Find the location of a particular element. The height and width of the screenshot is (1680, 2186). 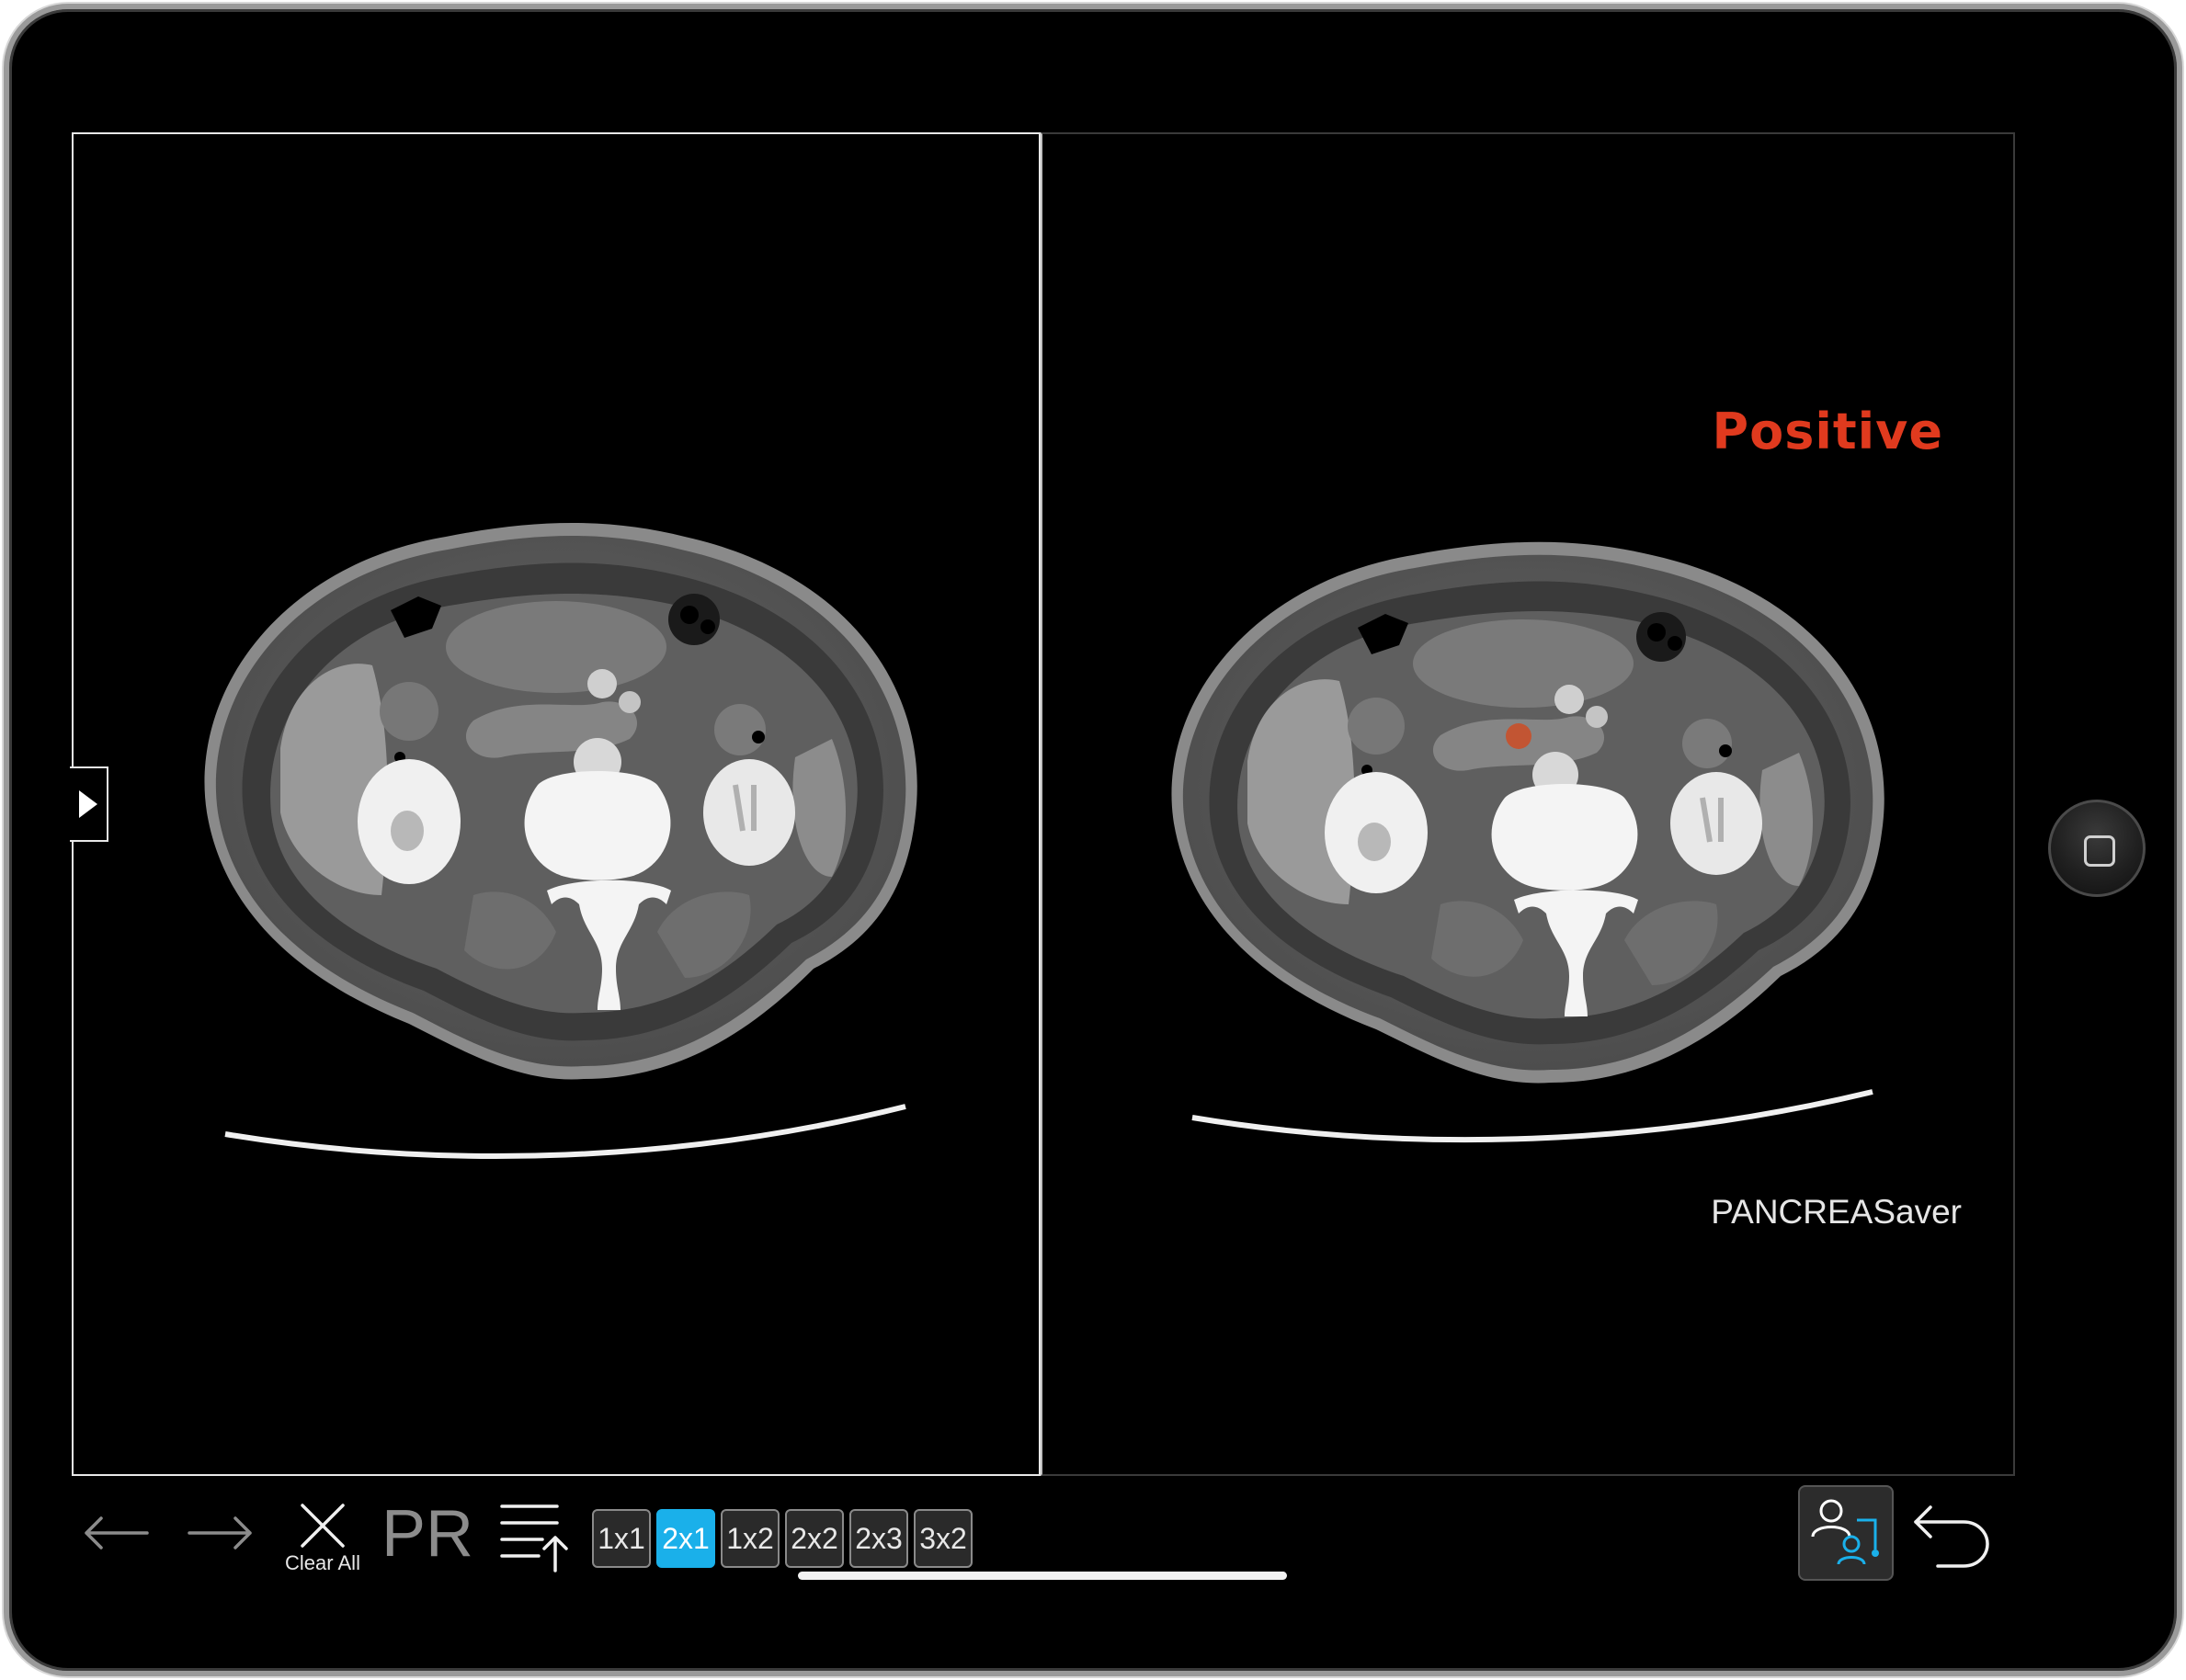

layout-2x3-button: 2x3 is located at coordinates (878, 1538).